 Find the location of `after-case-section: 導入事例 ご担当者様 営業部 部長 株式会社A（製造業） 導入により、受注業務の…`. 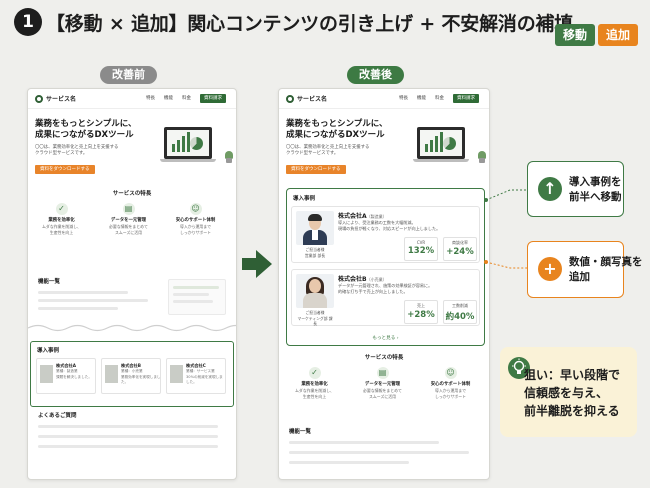

after-case-section: 導入事例 ご担当者様 営業部 部長 株式会社A（製造業） 導入により、受注業務の… is located at coordinates (385, 267).